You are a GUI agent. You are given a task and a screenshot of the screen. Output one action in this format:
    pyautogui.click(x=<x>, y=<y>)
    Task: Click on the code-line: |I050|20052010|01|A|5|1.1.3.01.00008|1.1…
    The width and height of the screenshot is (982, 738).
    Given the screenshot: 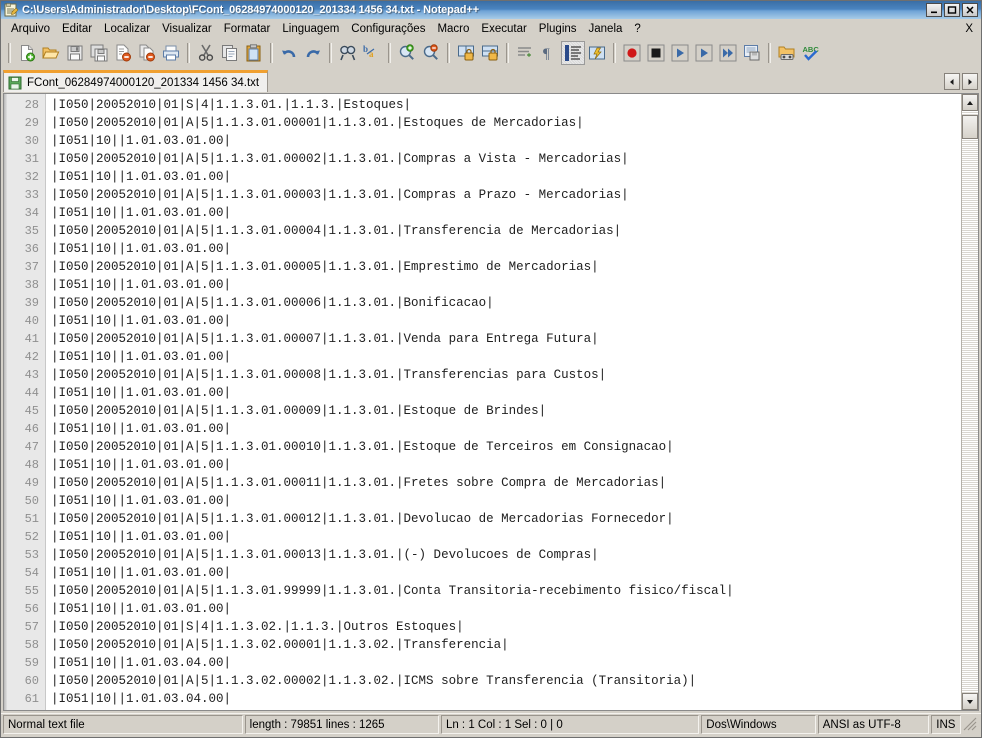 What is the action you would take?
    pyautogui.click(x=506, y=375)
    